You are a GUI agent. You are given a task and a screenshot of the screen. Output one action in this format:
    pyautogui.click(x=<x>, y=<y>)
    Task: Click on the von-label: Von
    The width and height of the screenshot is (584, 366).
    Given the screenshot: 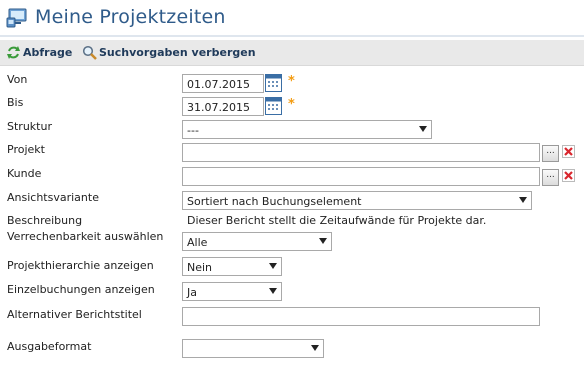 What is the action you would take?
    pyautogui.click(x=17, y=79)
    